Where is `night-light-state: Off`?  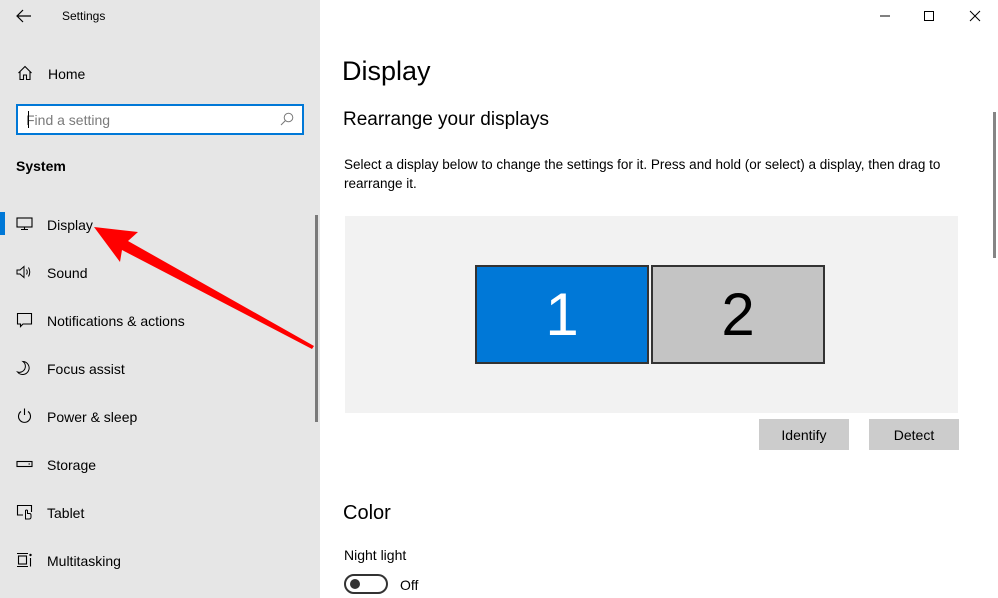 night-light-state: Off is located at coordinates (409, 585).